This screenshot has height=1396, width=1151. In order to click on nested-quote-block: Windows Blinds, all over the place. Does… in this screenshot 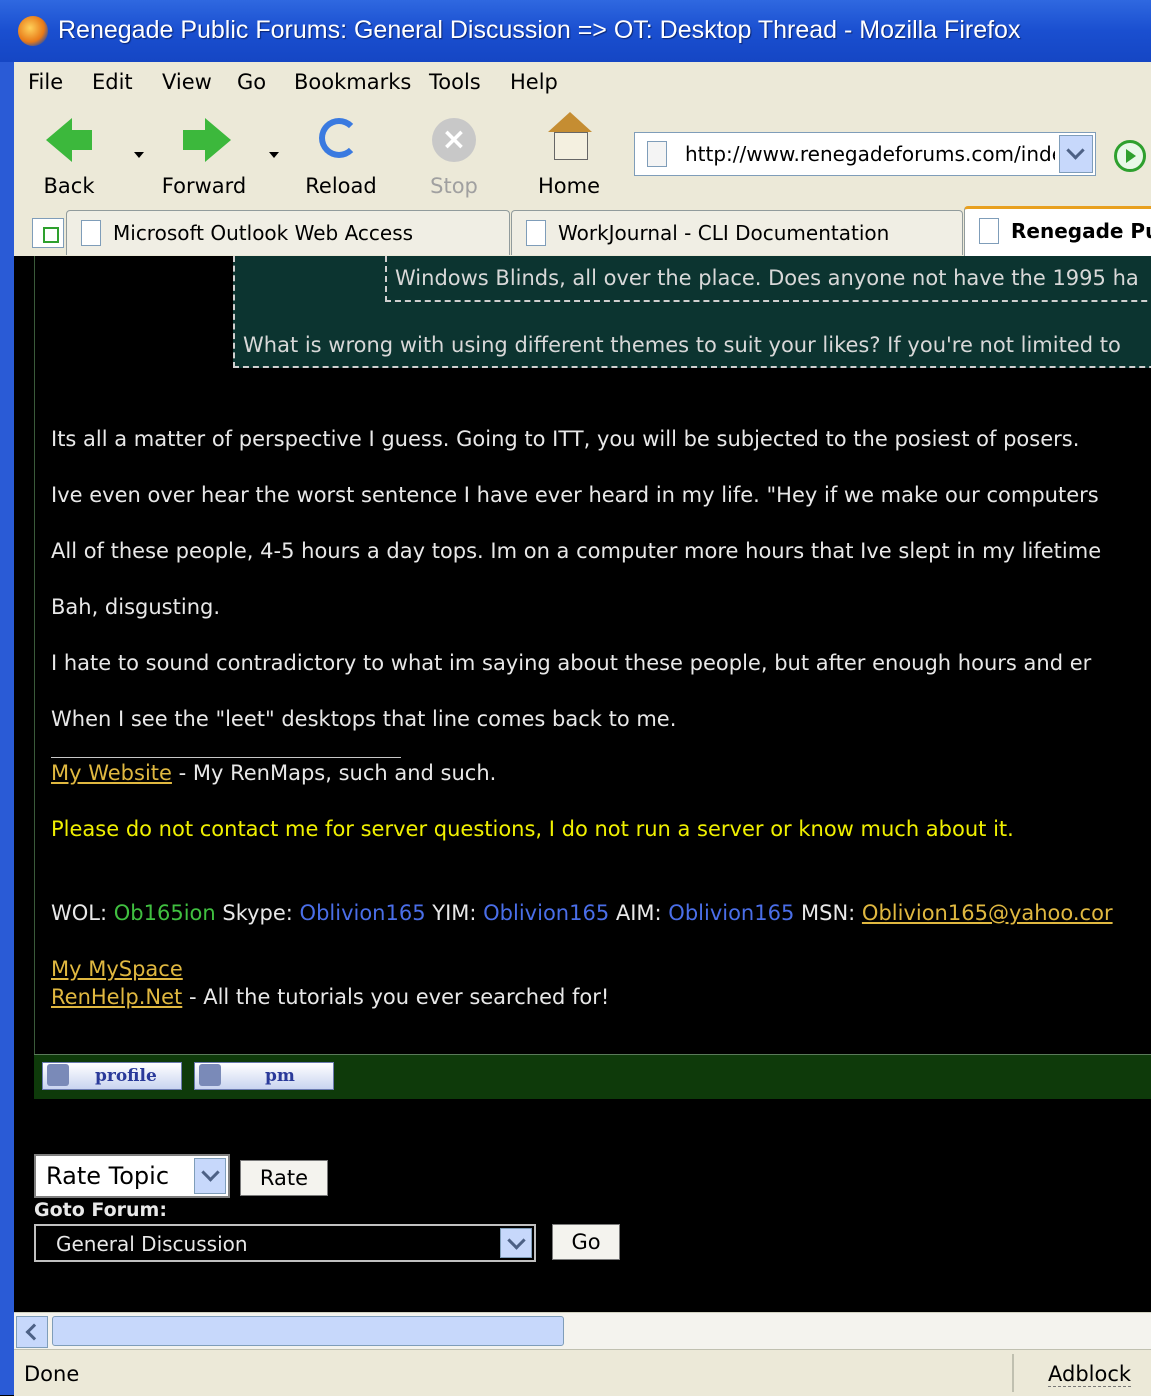, I will do `click(768, 279)`.